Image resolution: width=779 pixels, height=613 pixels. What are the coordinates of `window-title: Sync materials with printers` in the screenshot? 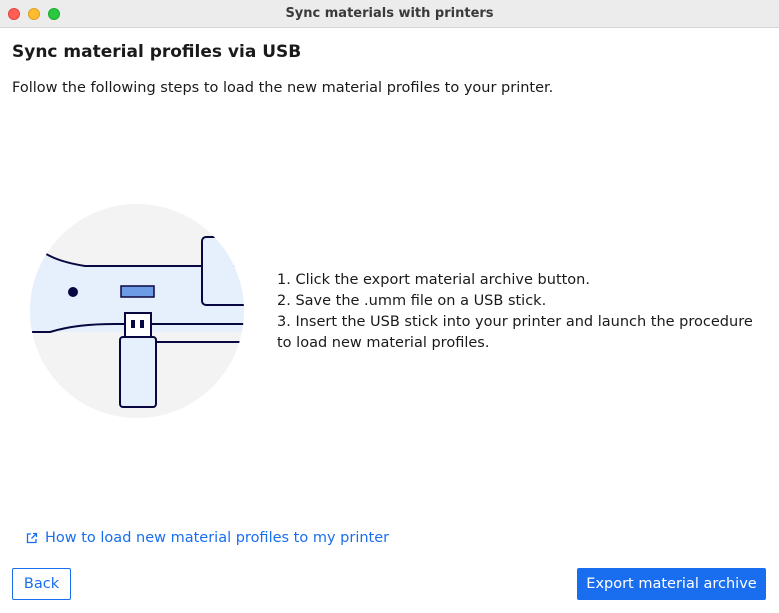 It's located at (389, 13).